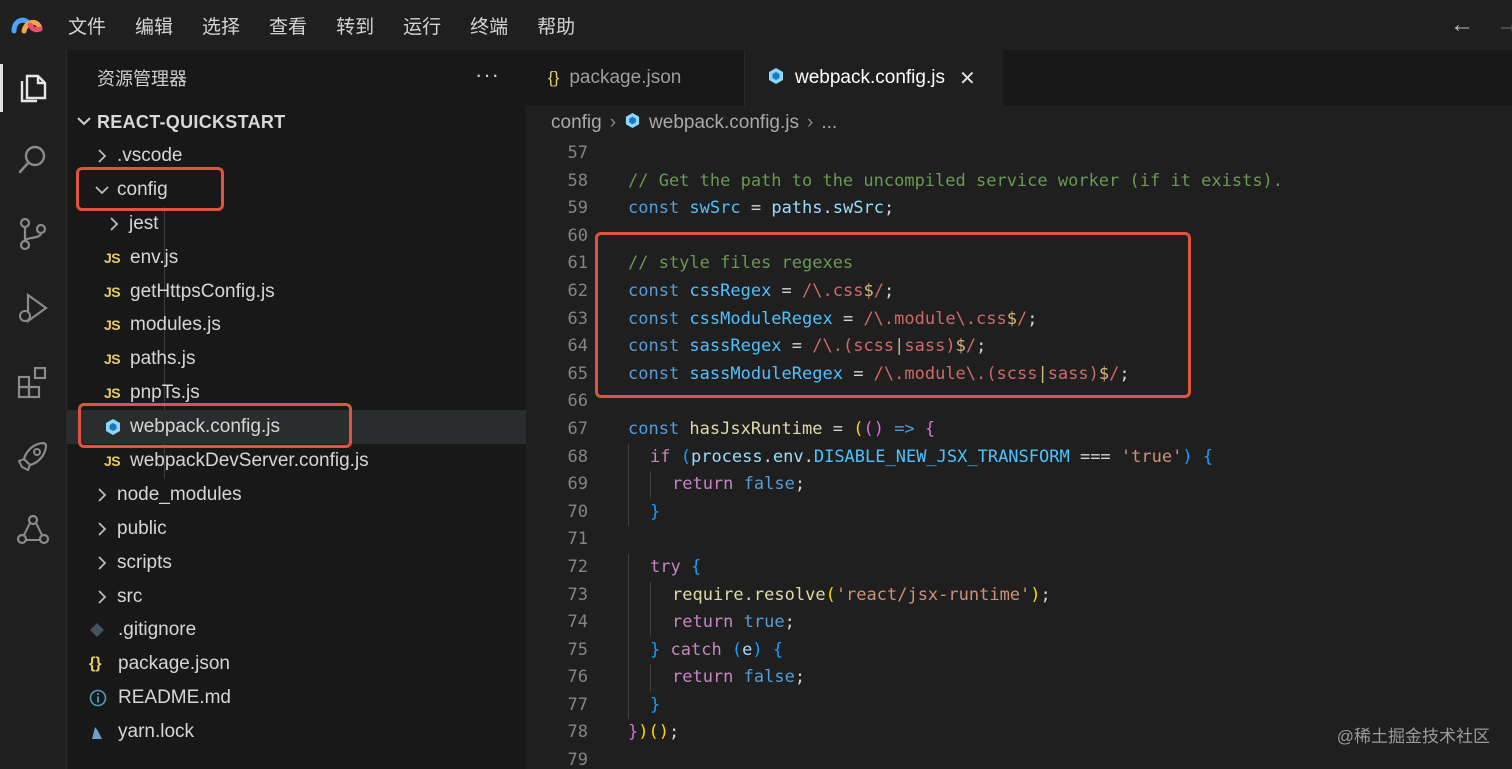  What do you see at coordinates (764, 622) in the screenshot?
I see `code-token: true` at bounding box center [764, 622].